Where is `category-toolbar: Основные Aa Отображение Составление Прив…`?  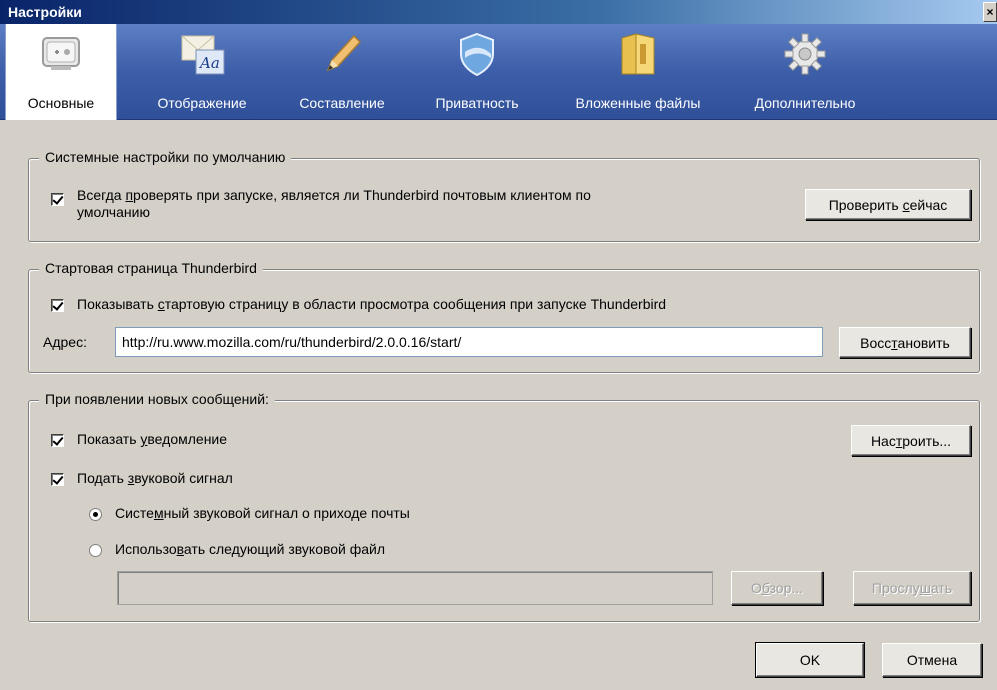
category-toolbar: Основные Aa Отображение Составление Прив… is located at coordinates (498, 72).